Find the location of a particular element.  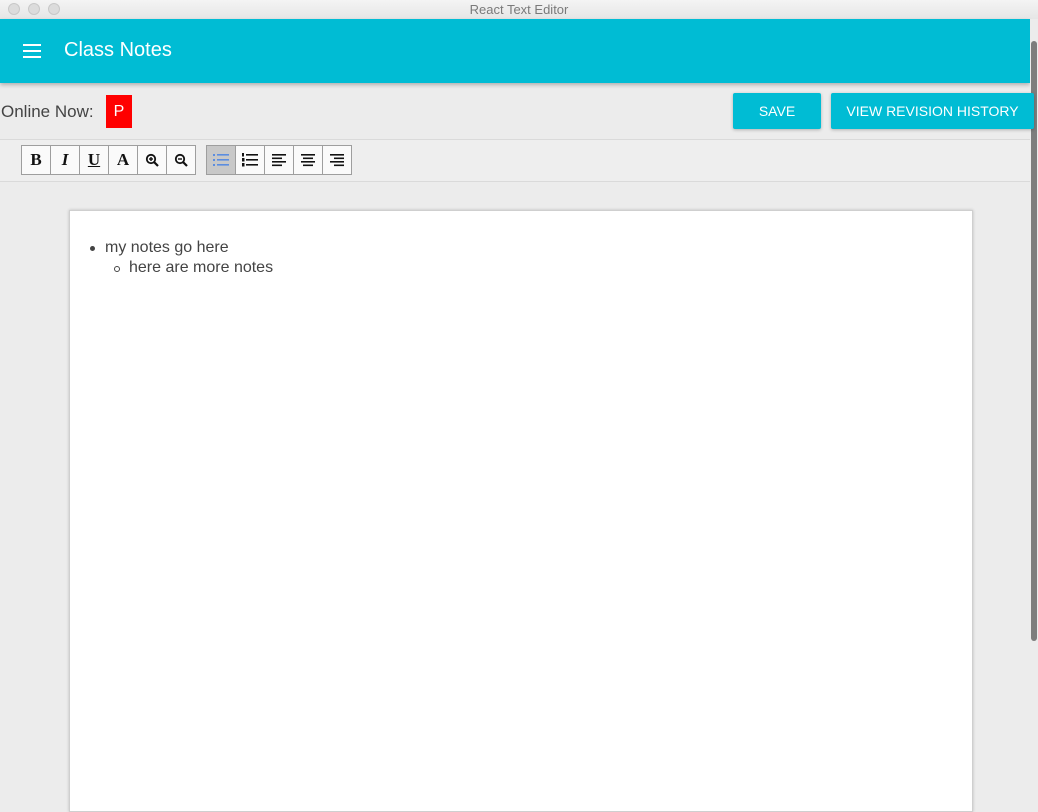

font-color-button: A is located at coordinates (123, 160).